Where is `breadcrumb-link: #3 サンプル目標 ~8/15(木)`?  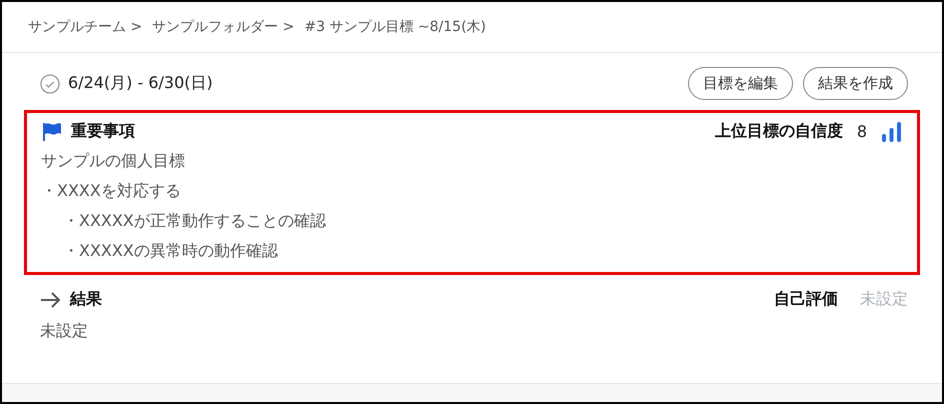
breadcrumb-link: #3 サンプル目標 ~8/15(木) is located at coordinates (395, 27).